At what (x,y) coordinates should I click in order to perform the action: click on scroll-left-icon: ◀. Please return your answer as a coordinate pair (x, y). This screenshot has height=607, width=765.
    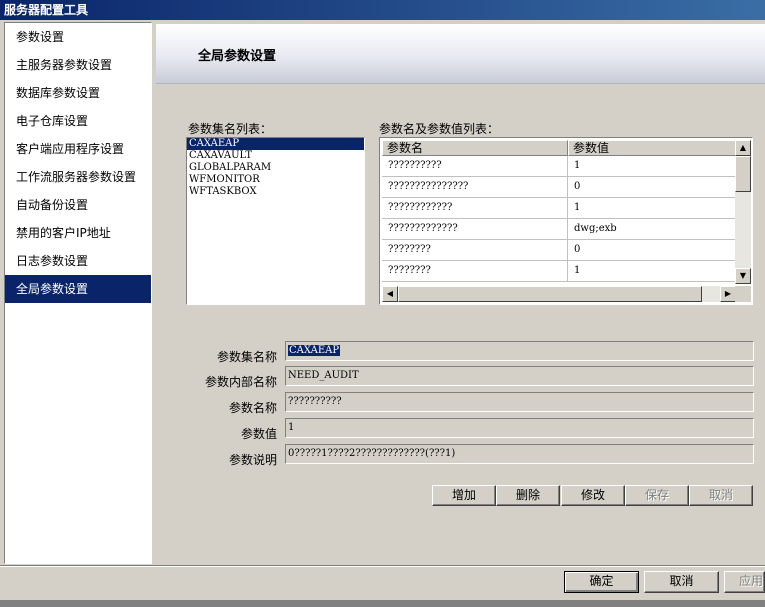
    Looking at the image, I should click on (390, 294).